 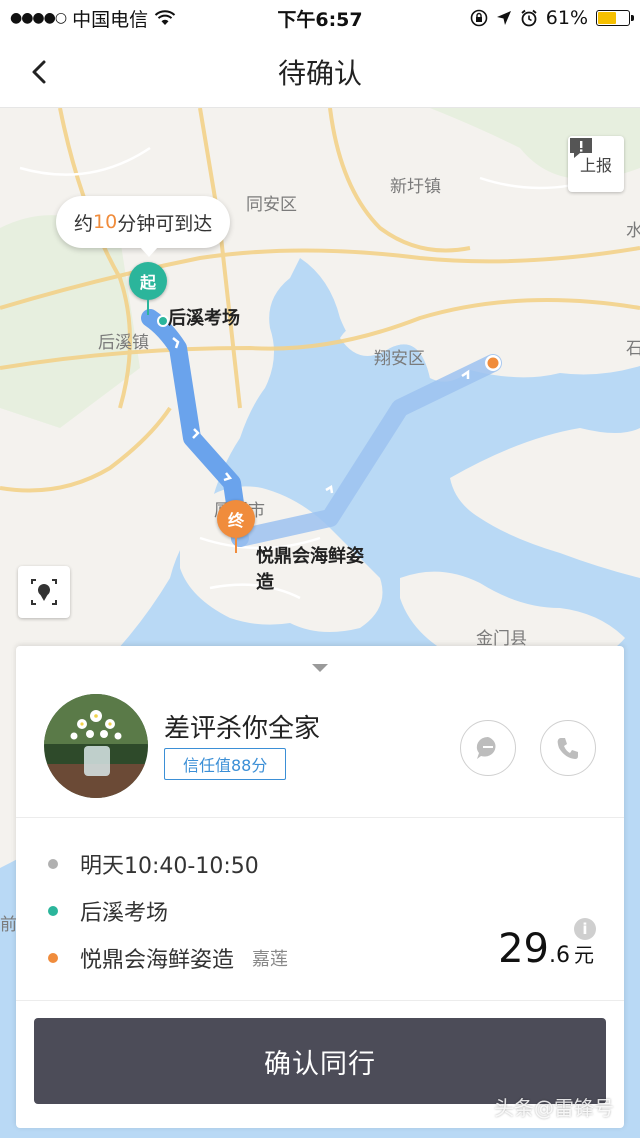 I want to click on trip-end-area: 嘉莲, so click(x=270, y=959).